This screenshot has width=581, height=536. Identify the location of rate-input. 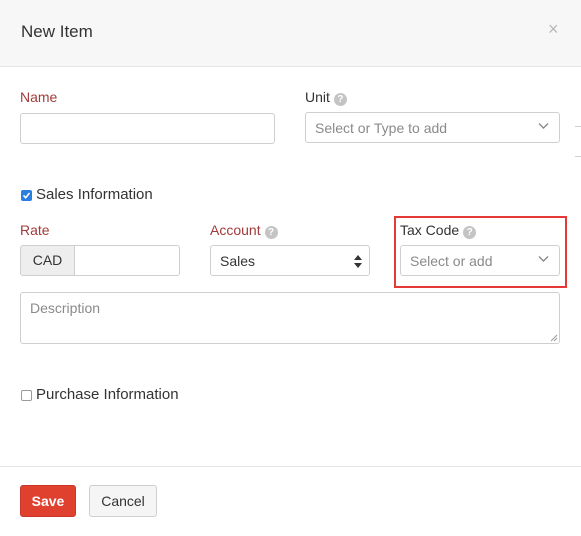
(127, 260).